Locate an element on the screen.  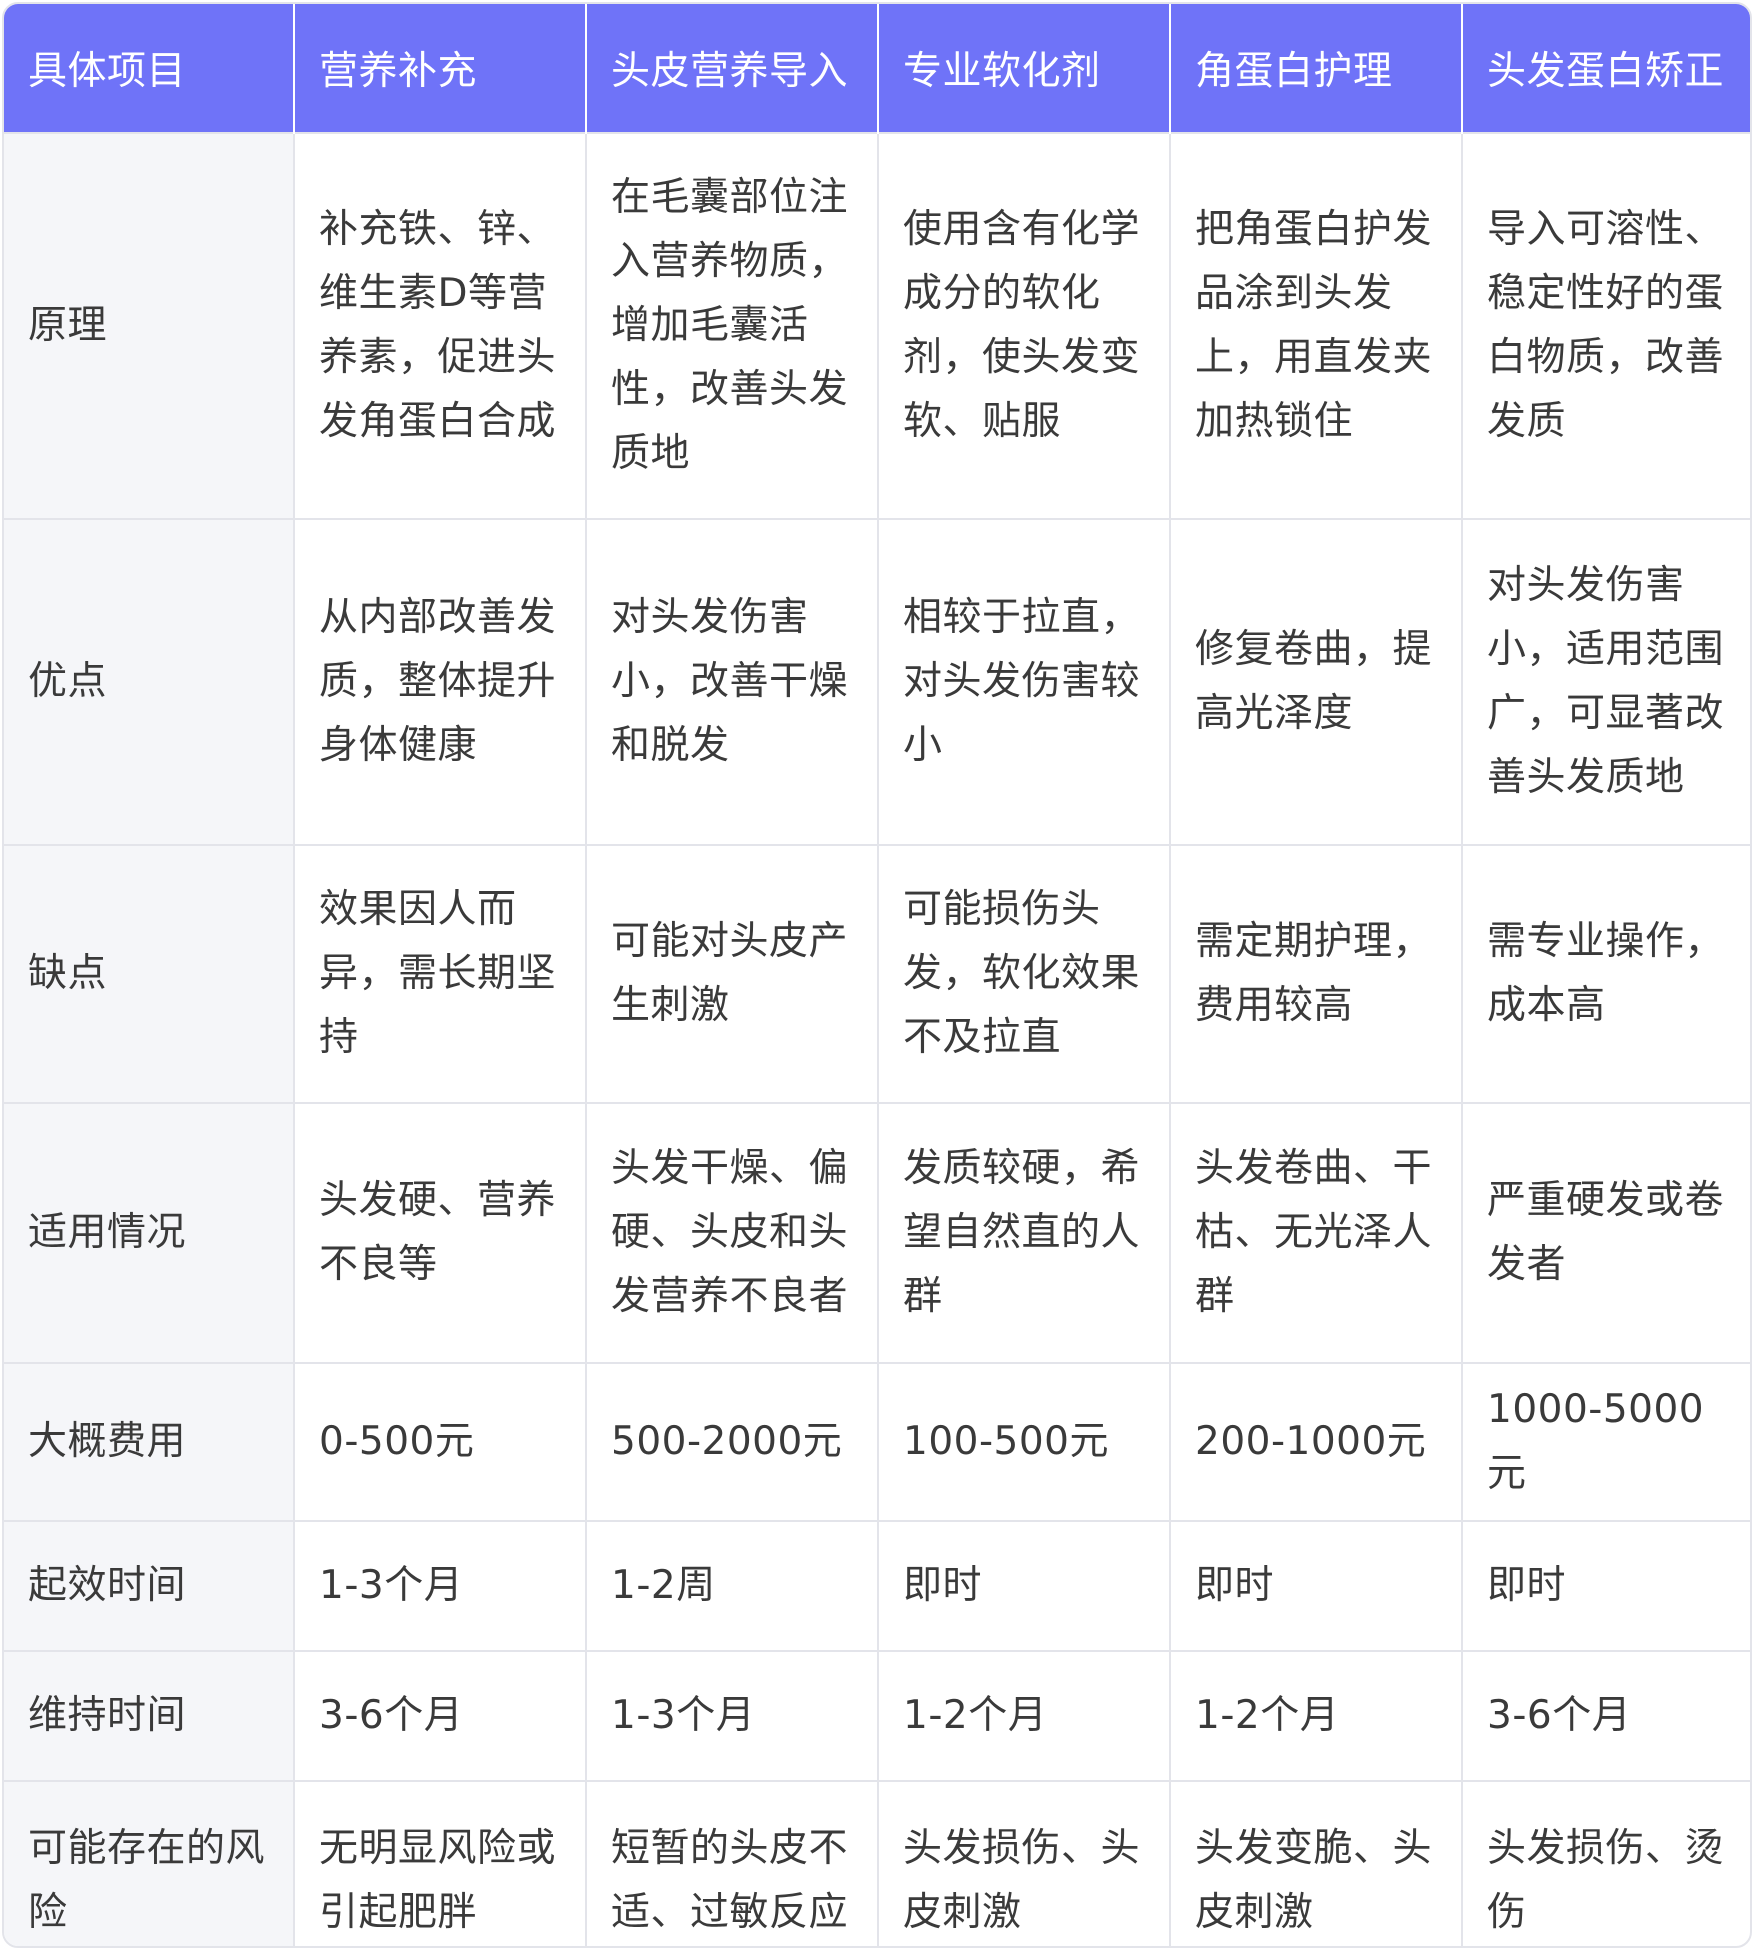
table-cell: 对头发伤害小，适用范围广，可显著改善头发质地 is located at coordinates (1606, 681).